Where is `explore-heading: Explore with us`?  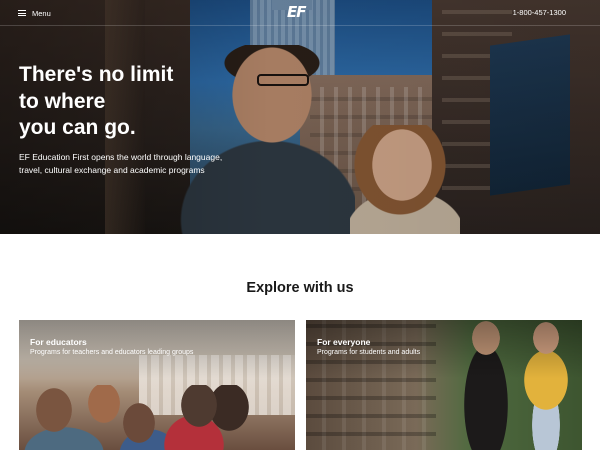 explore-heading: Explore with us is located at coordinates (300, 288).